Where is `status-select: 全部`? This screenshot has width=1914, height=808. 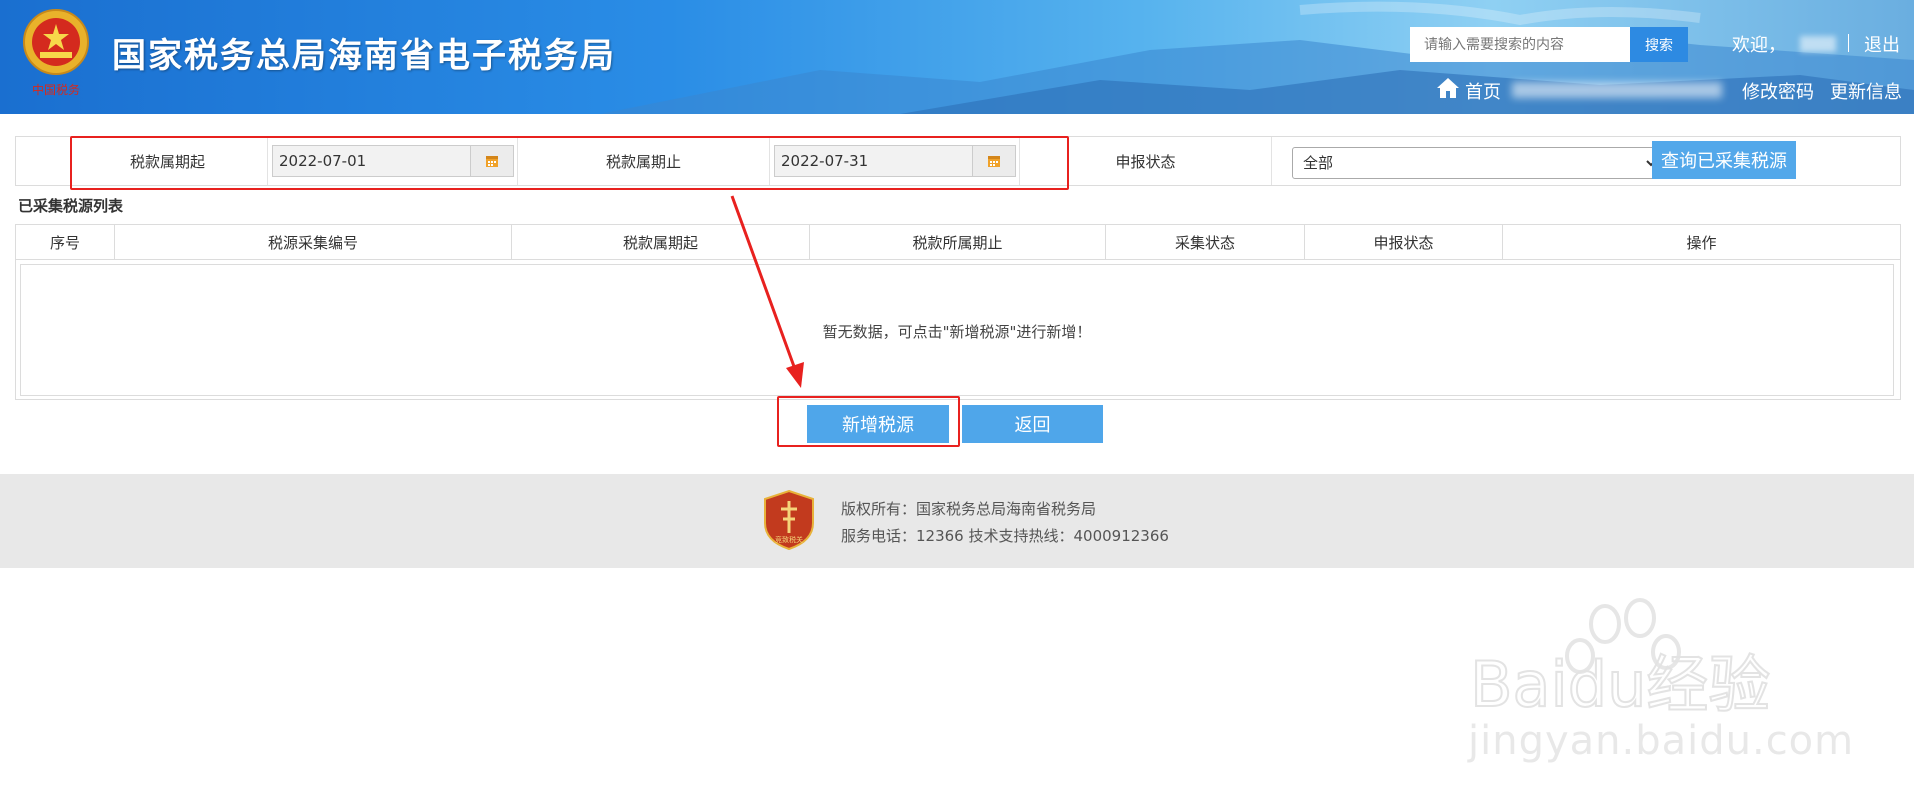 status-select: 全部 is located at coordinates (1476, 163).